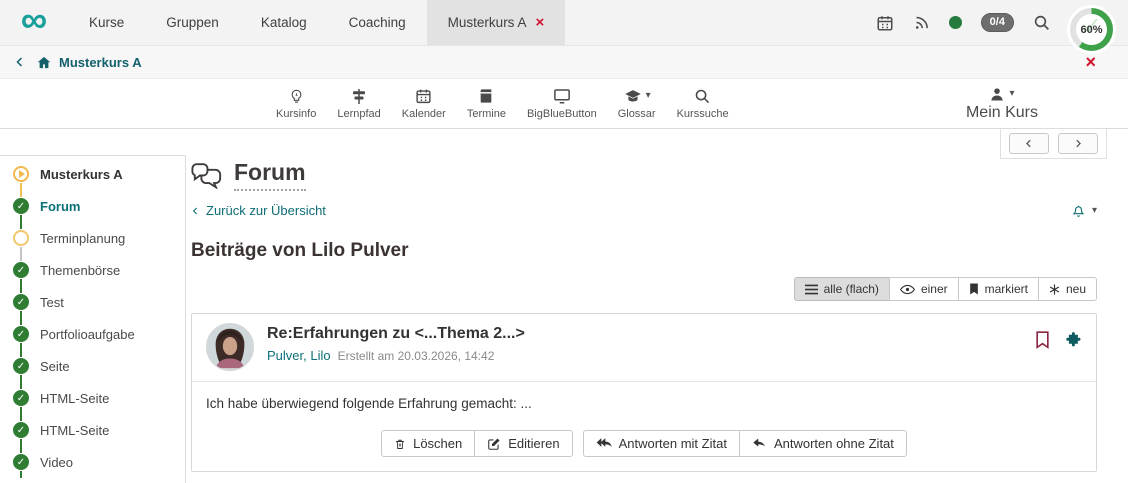 The image size is (1128, 483). I want to click on tab-katalog: Katalog, so click(284, 22).